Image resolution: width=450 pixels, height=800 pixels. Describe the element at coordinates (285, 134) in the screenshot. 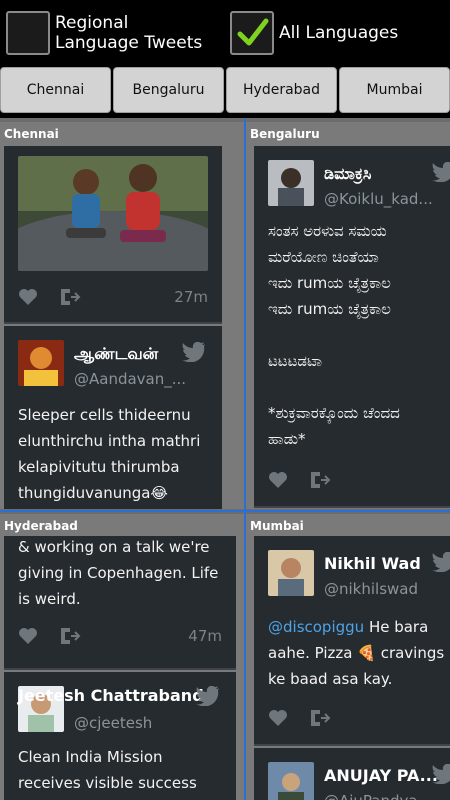

I see `panel-title: Bengaluru` at that location.